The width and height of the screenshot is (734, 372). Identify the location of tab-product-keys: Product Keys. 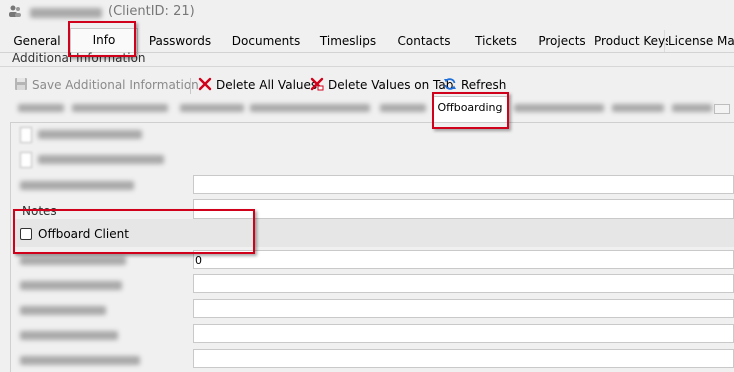
(632, 41).